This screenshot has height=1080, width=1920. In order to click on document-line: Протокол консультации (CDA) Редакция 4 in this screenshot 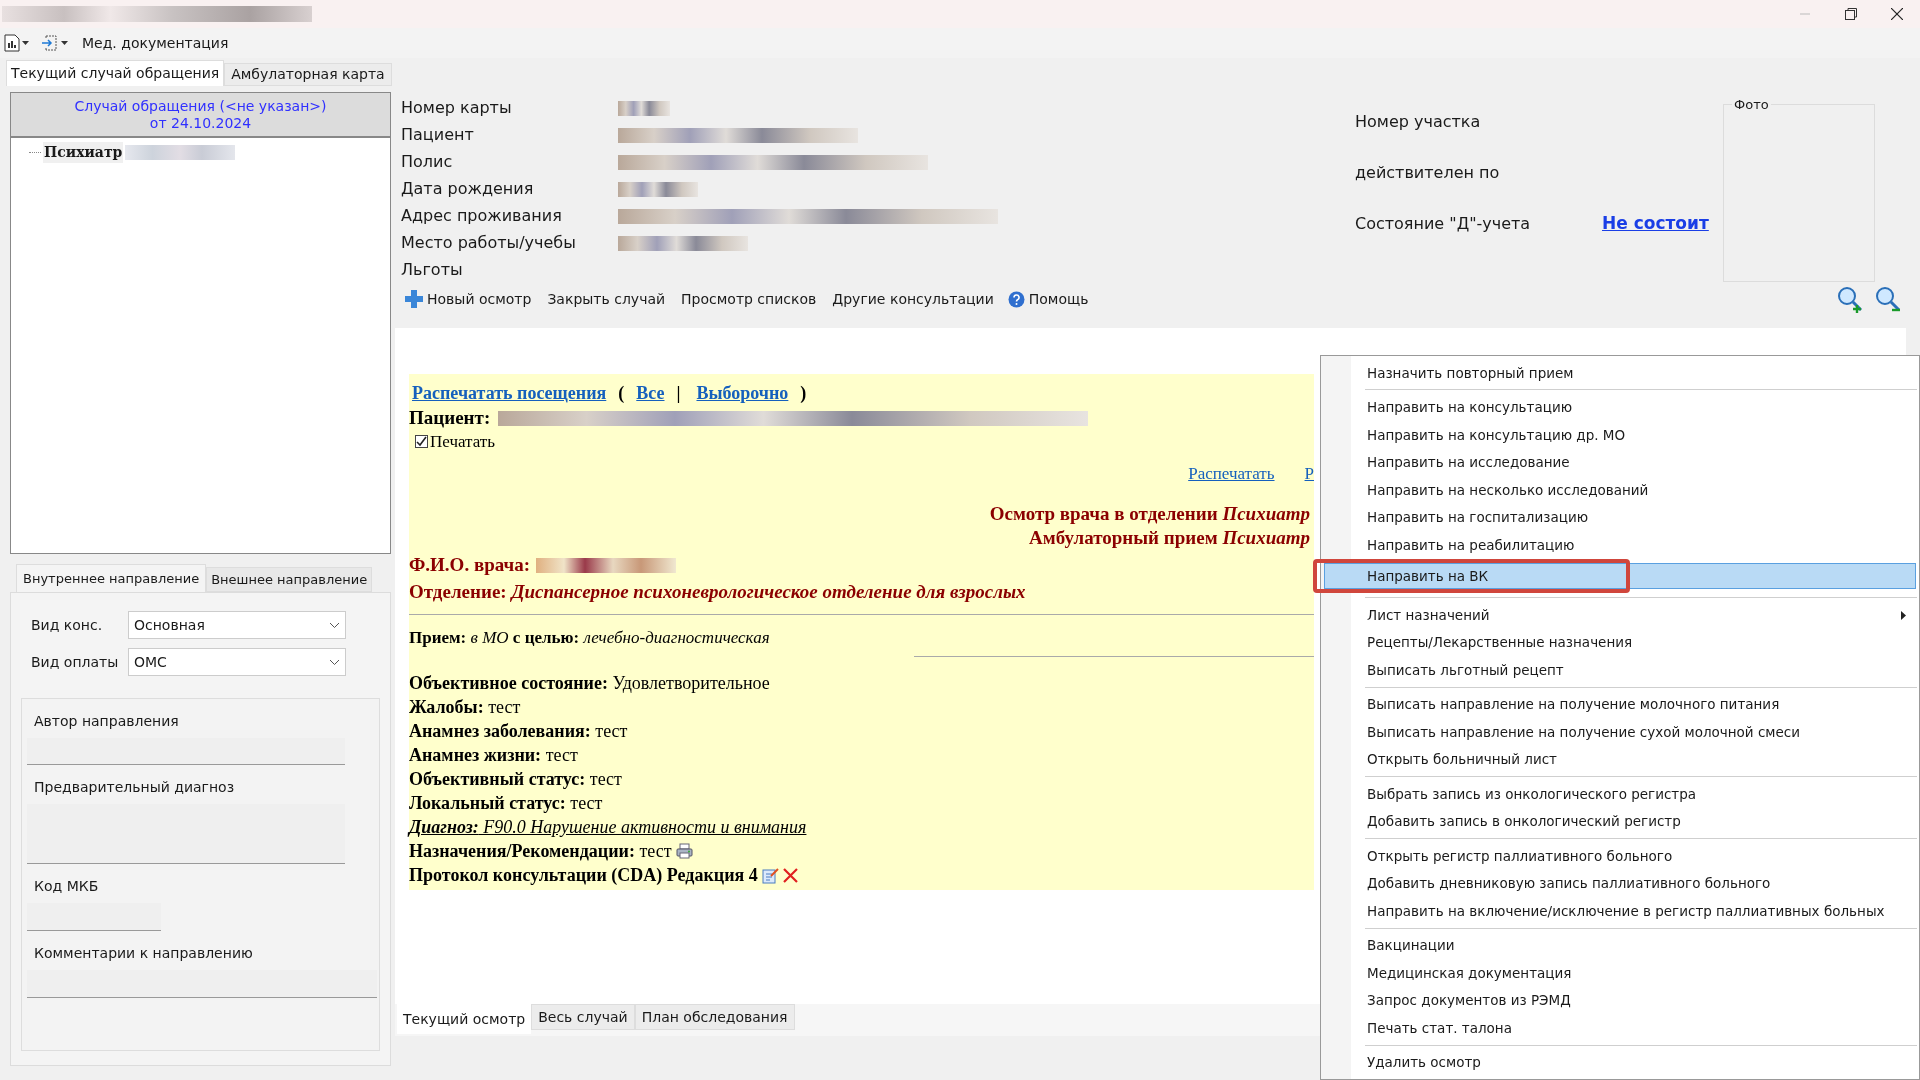, I will do `click(583, 875)`.